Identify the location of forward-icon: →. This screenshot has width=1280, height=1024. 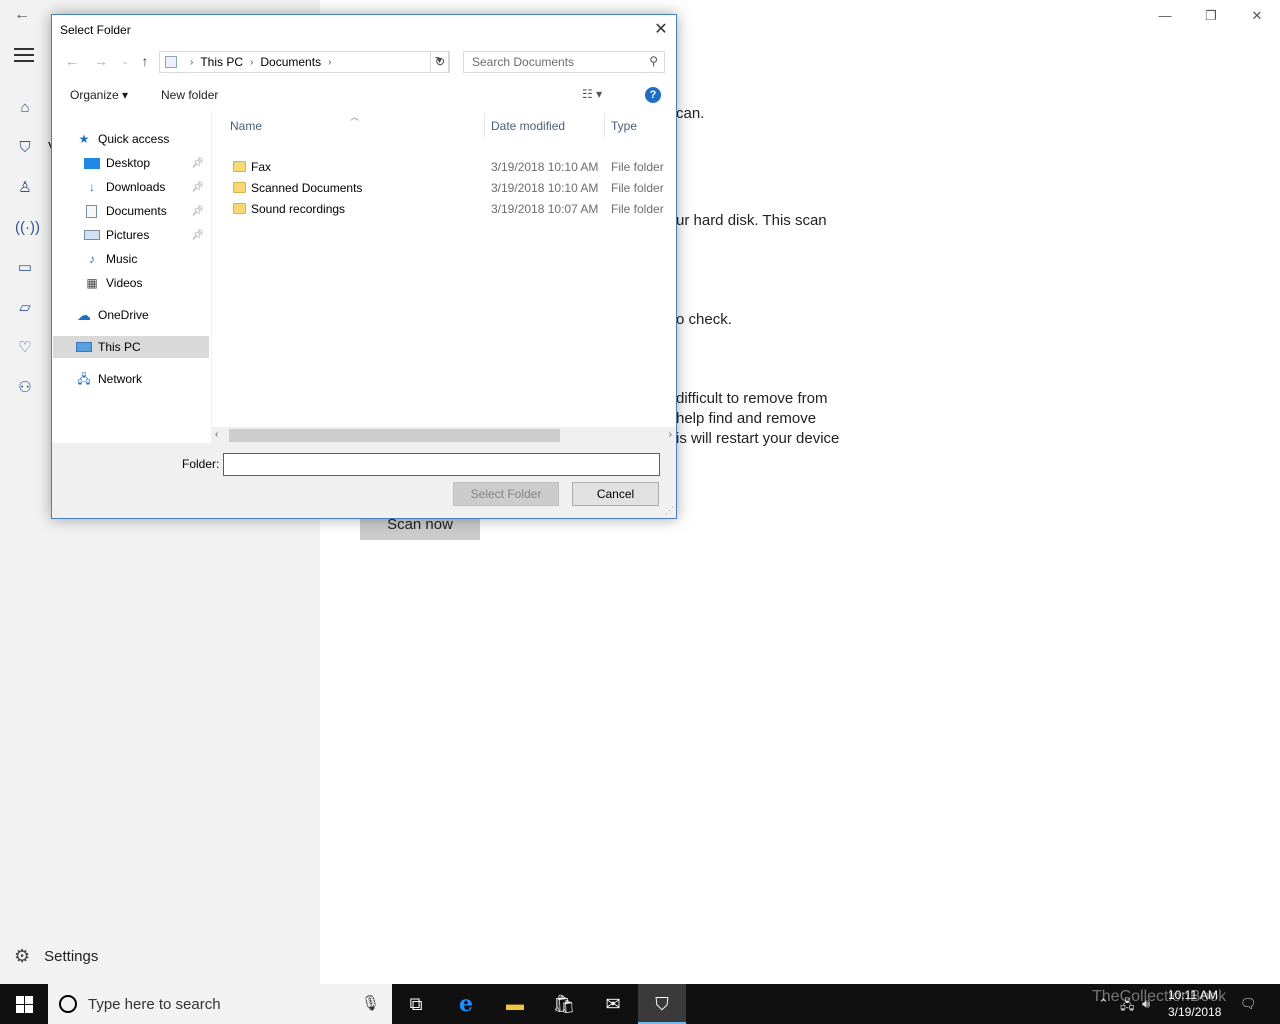
(101, 61).